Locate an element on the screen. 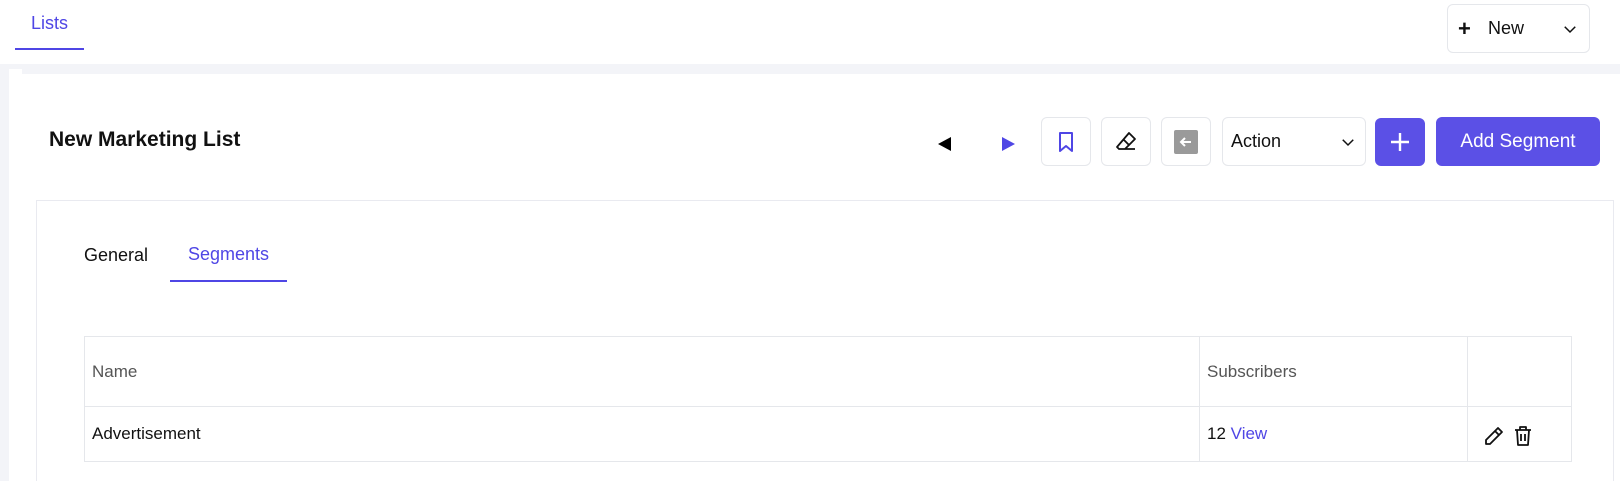  plus-icon is located at coordinates (1400, 142).